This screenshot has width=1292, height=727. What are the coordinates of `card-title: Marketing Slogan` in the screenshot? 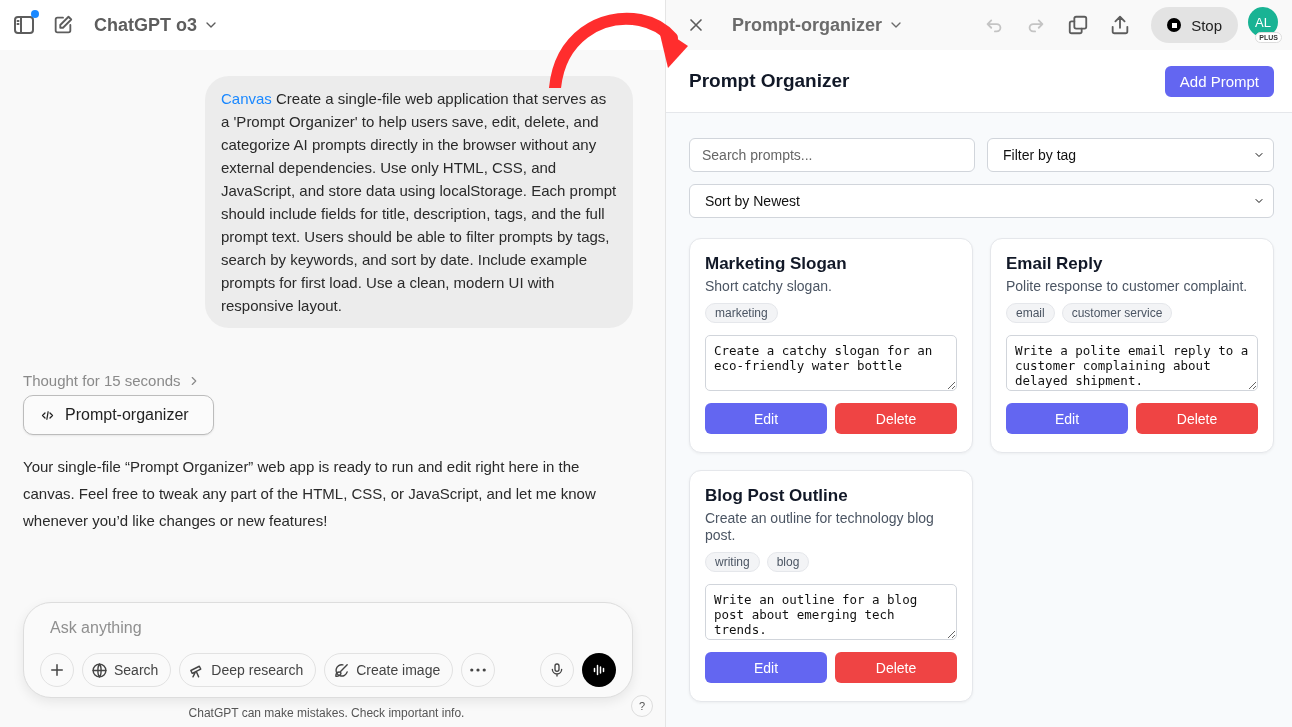 It's located at (776, 264).